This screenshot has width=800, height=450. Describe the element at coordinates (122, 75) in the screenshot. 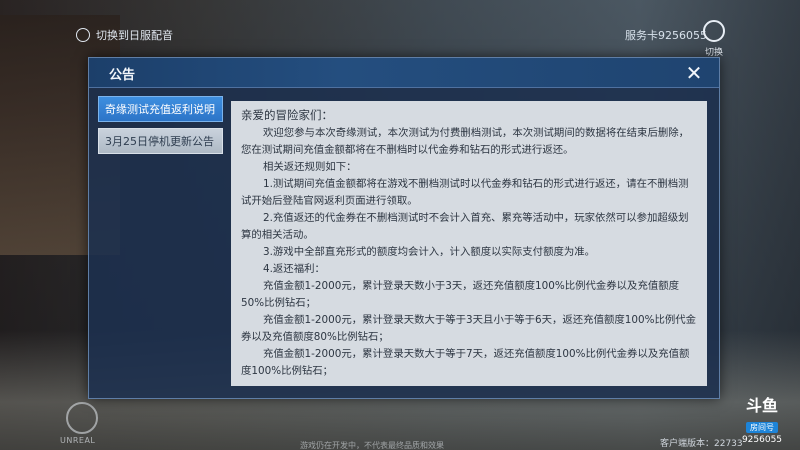

I see `dialog-title: 公告` at that location.